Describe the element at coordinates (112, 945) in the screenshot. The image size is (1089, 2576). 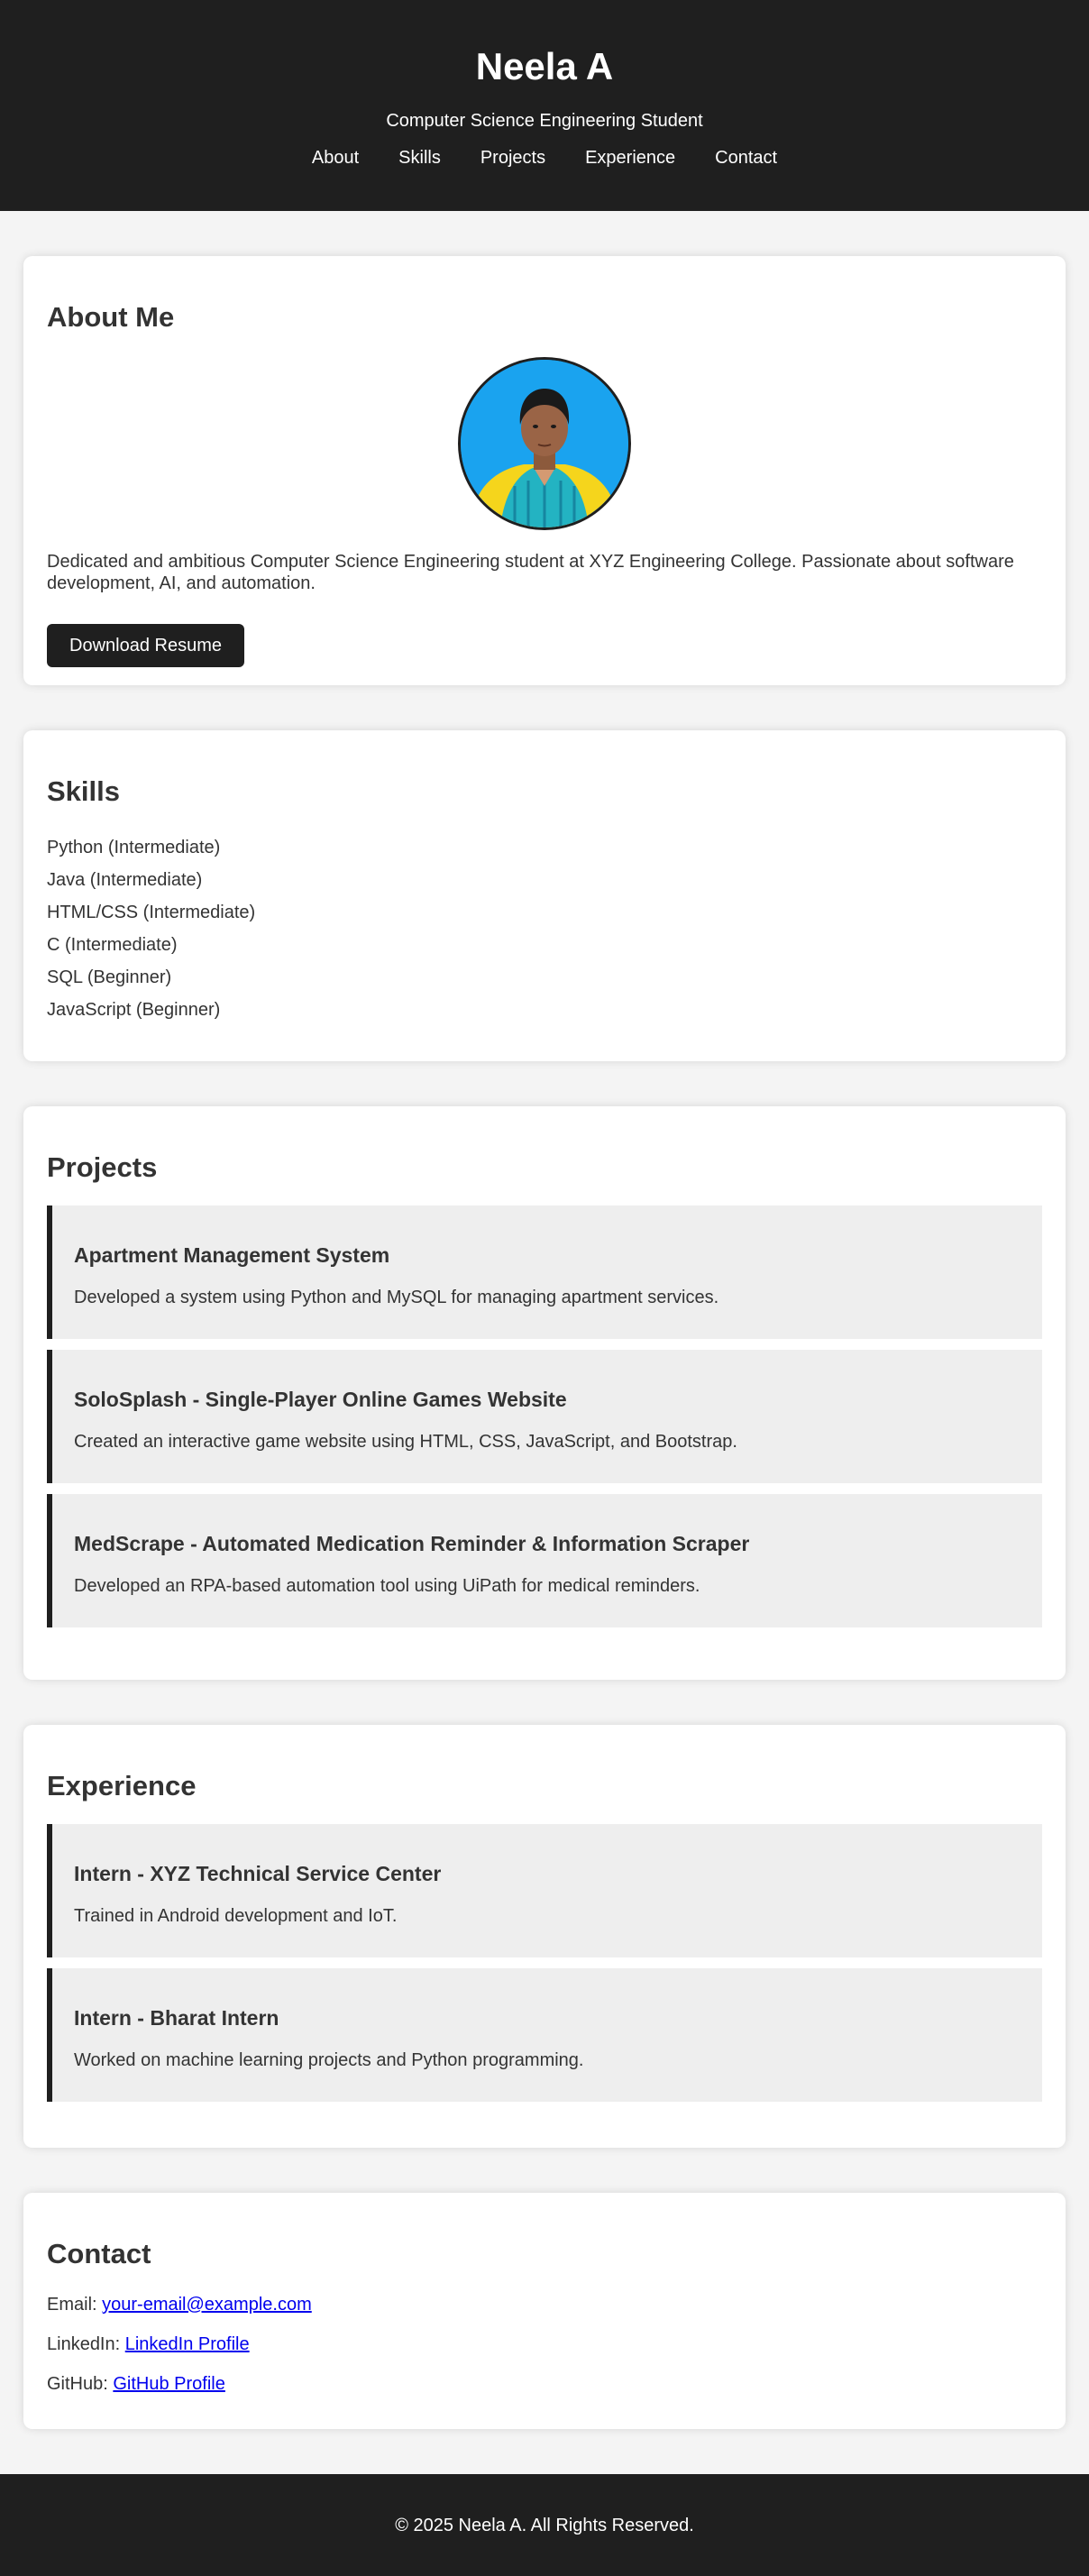
I see `skill-item: C (Intermediate)` at that location.